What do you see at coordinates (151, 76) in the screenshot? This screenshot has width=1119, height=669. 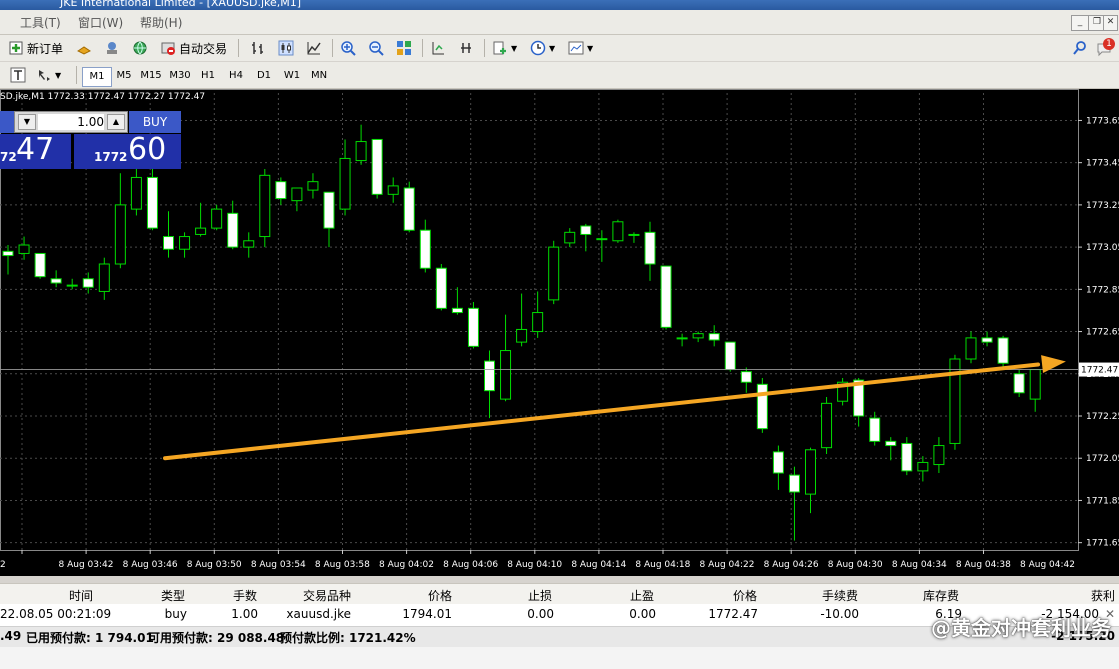 I see `timeframe-m15: M15` at bounding box center [151, 76].